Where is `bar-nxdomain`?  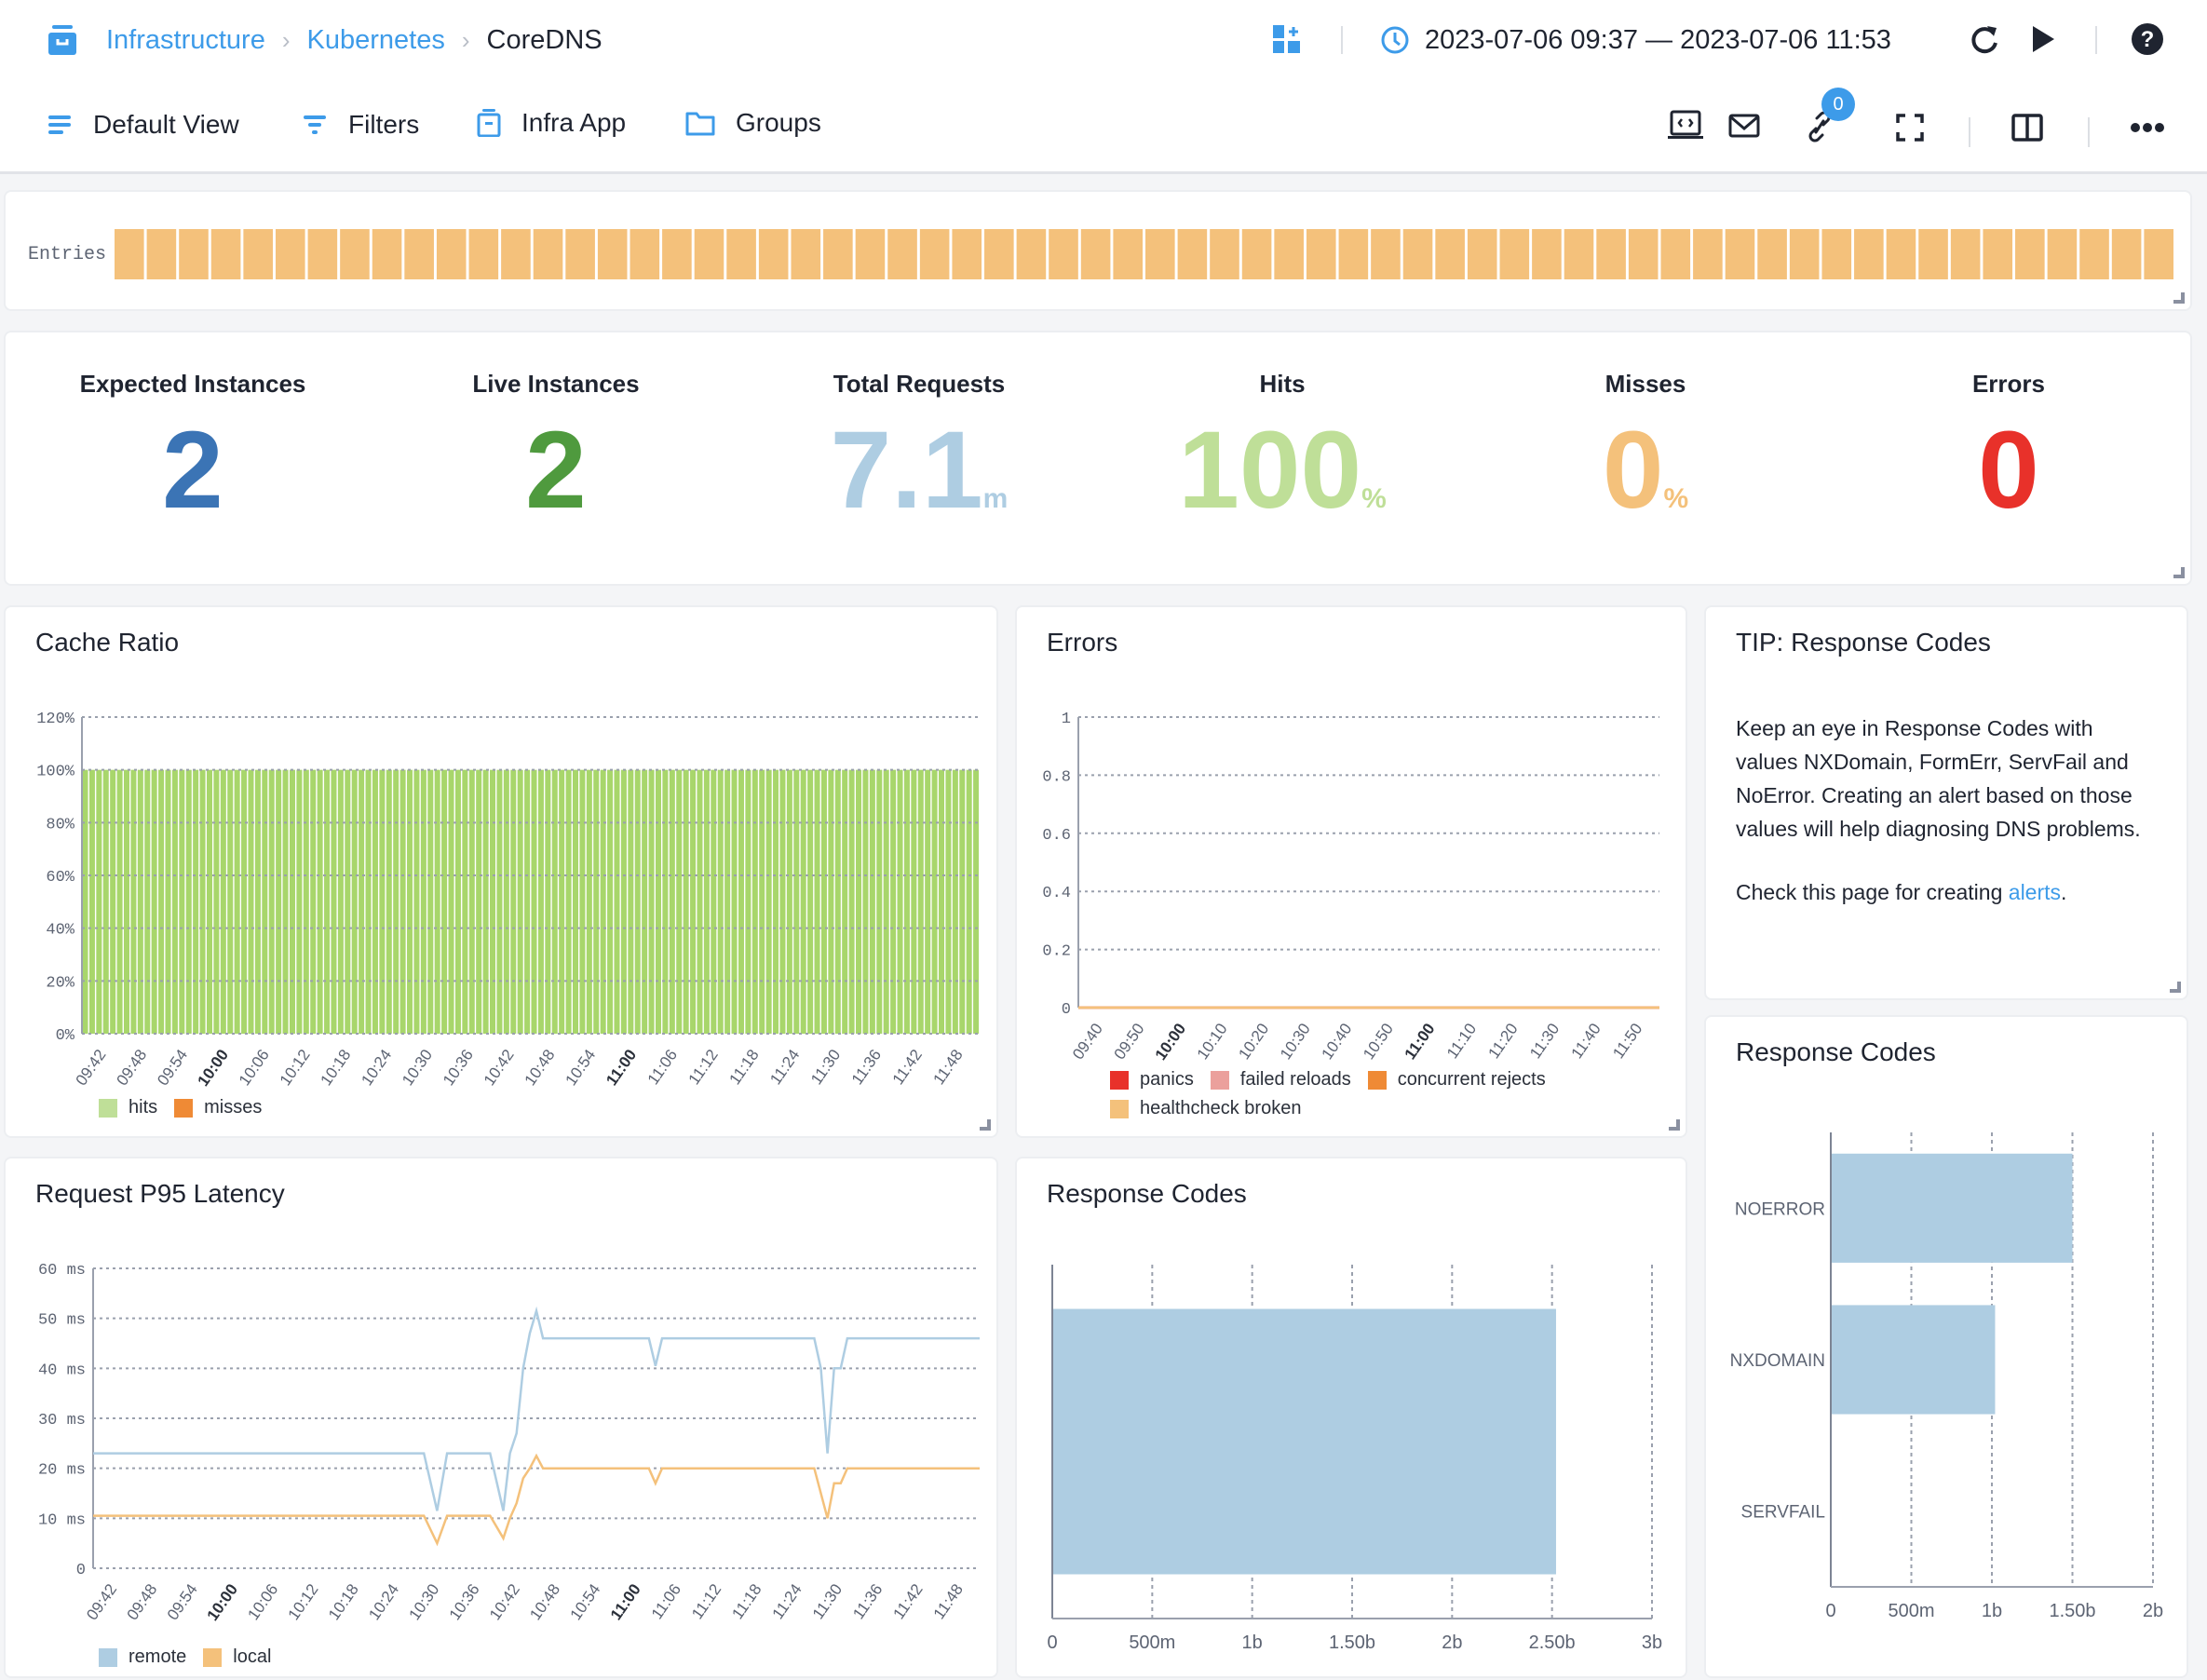
bar-nxdomain is located at coordinates (1913, 1360).